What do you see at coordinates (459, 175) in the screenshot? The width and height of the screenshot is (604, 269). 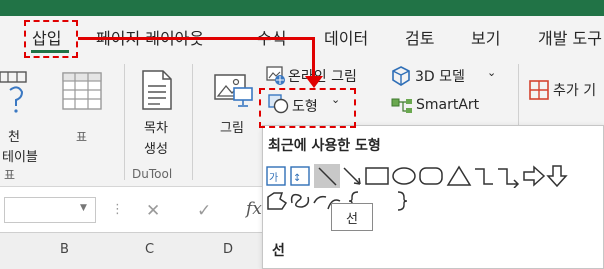 I see `triangle-icon` at bounding box center [459, 175].